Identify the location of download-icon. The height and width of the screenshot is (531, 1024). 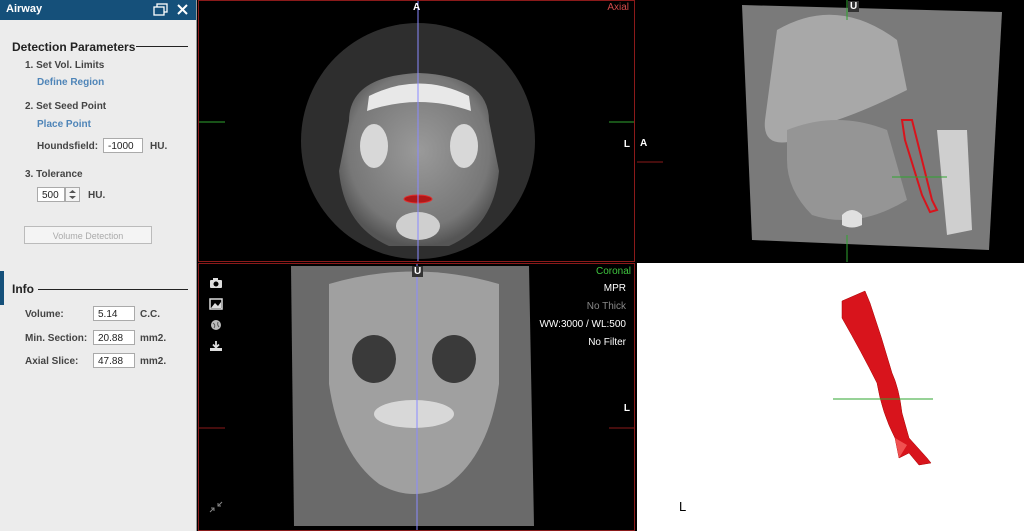
(216, 345).